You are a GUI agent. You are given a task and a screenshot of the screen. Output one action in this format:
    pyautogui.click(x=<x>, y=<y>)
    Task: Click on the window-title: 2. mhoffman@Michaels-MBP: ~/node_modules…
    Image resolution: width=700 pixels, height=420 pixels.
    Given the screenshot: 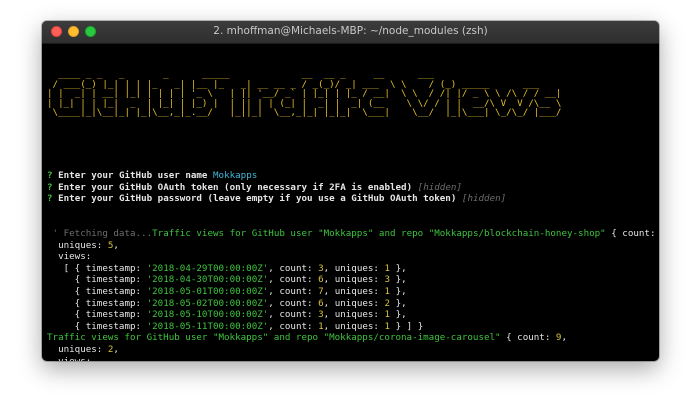 What is the action you would take?
    pyautogui.click(x=350, y=31)
    